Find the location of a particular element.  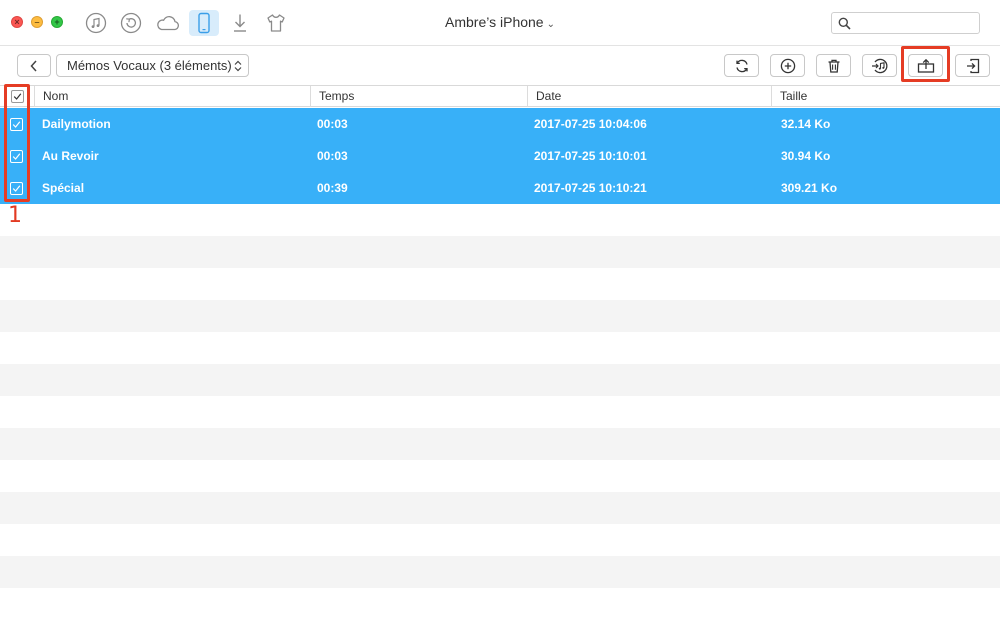

cell-name: Dailymotion is located at coordinates (76, 124).